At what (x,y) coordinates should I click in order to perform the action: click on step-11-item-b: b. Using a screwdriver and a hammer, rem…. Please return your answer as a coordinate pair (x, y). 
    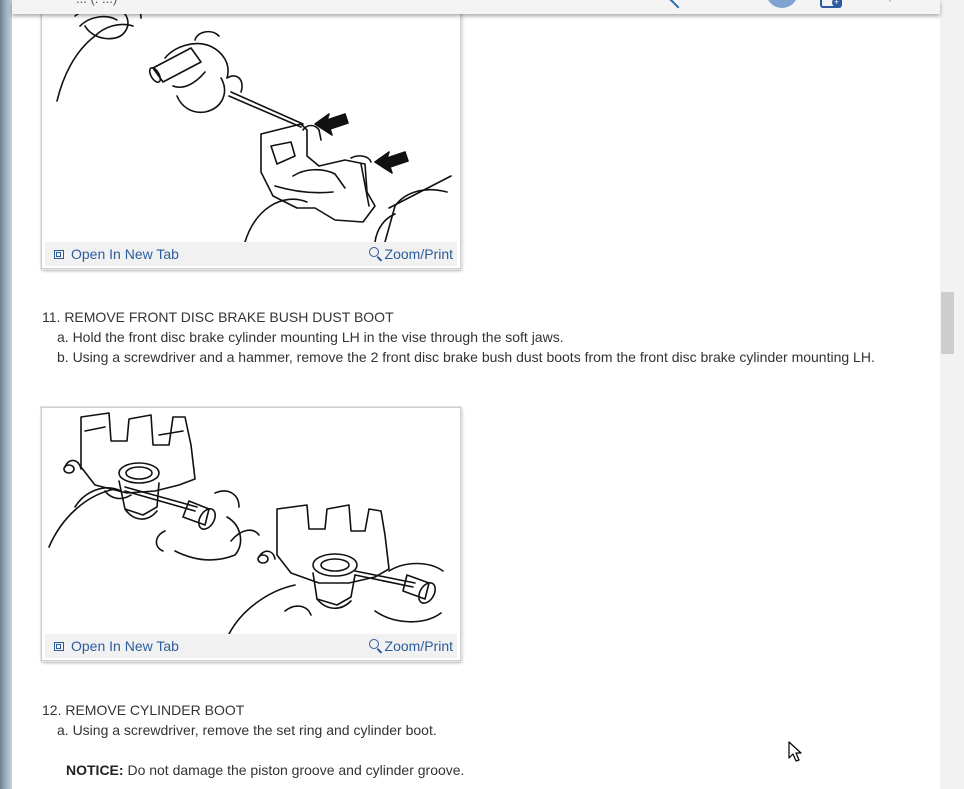
    Looking at the image, I should click on (466, 357).